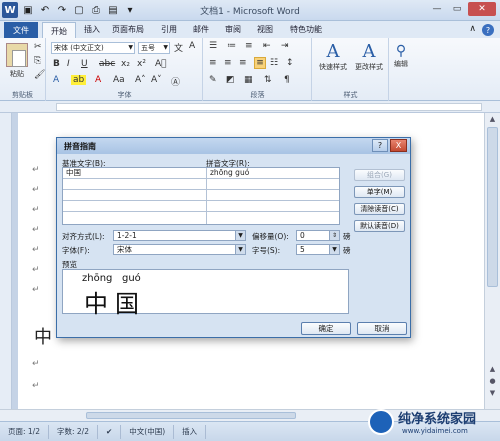  I want to click on align-center-icon: ≡, so click(228, 63).